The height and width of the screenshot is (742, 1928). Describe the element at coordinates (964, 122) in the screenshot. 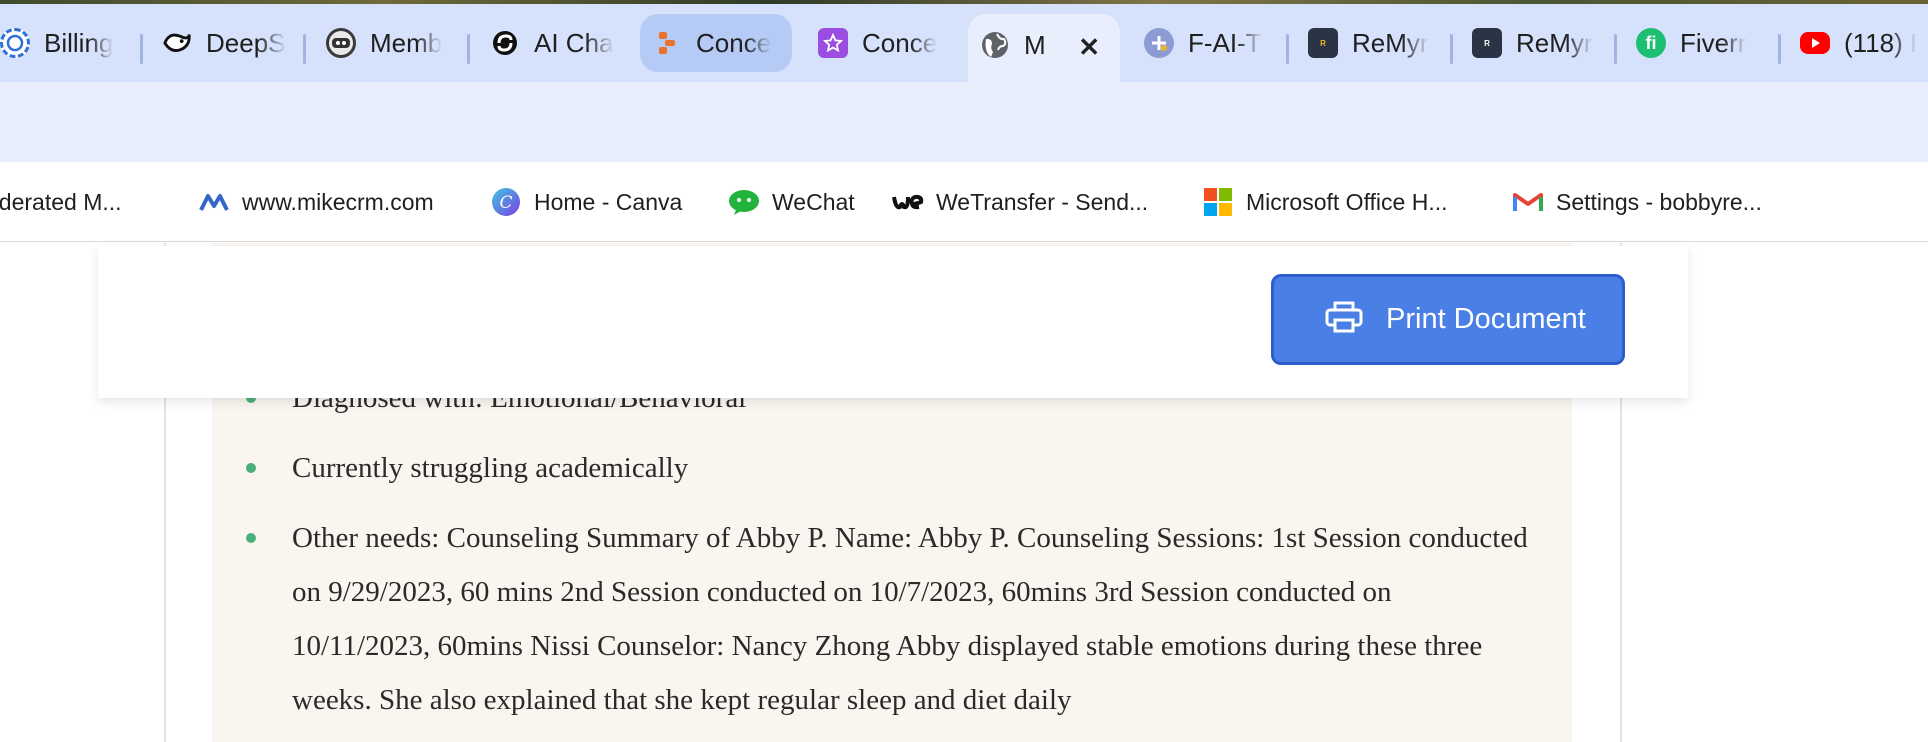

I see `browser-toolbar` at that location.